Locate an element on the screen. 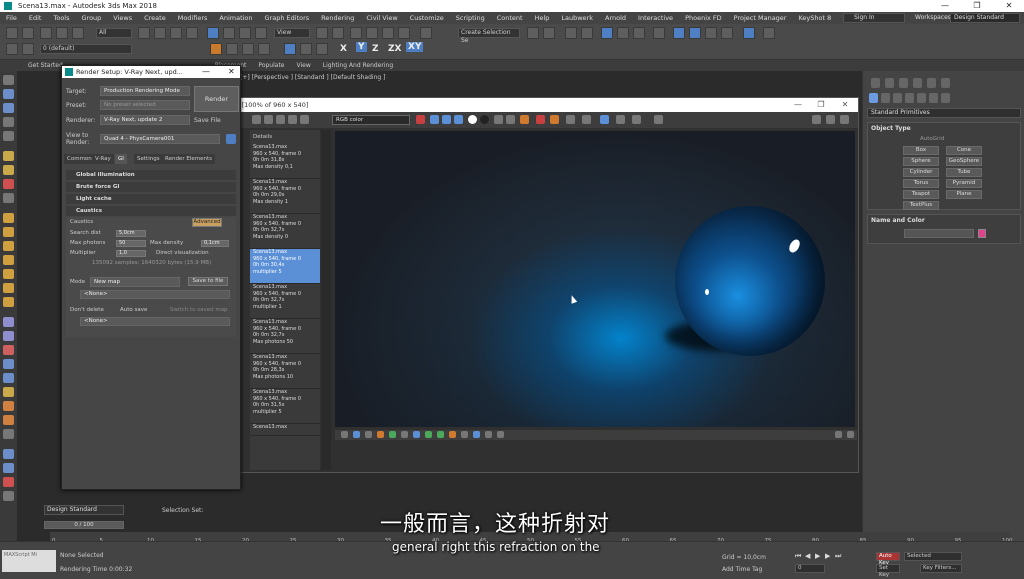 This screenshot has height=579, width=1024. render-in-cloud-icon is located at coordinates (727, 33).